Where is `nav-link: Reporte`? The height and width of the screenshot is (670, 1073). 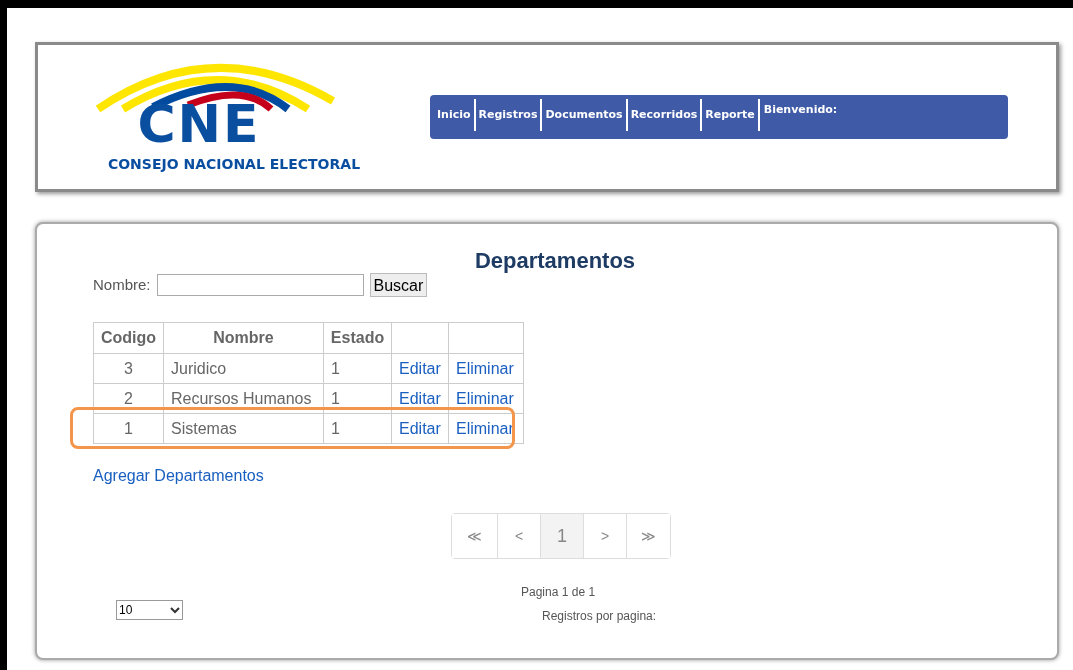
nav-link: Reporte is located at coordinates (731, 115).